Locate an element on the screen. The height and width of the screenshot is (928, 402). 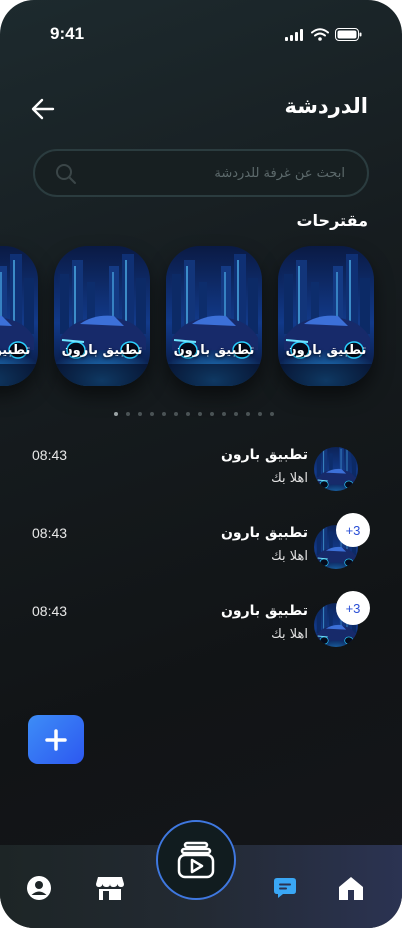
nav-home is located at coordinates (351, 888).